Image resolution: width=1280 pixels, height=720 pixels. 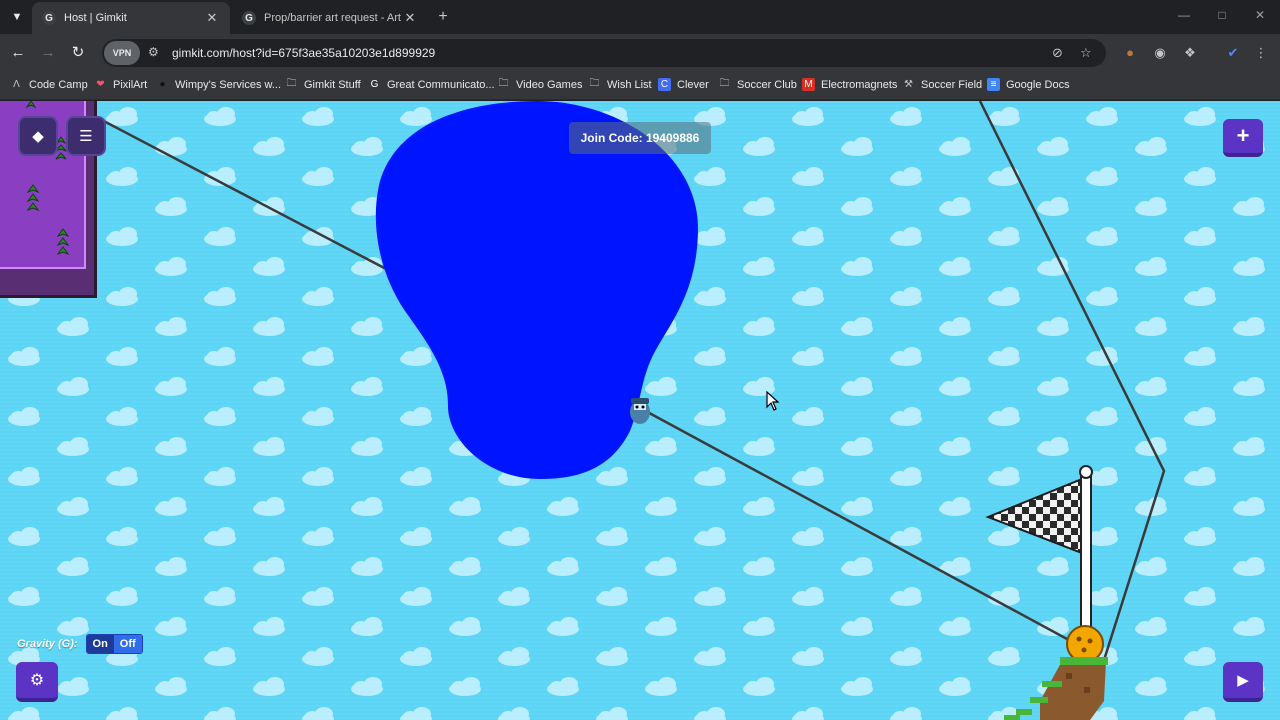 What do you see at coordinates (47, 644) in the screenshot?
I see `gravity-label: Gravity (G):` at bounding box center [47, 644].